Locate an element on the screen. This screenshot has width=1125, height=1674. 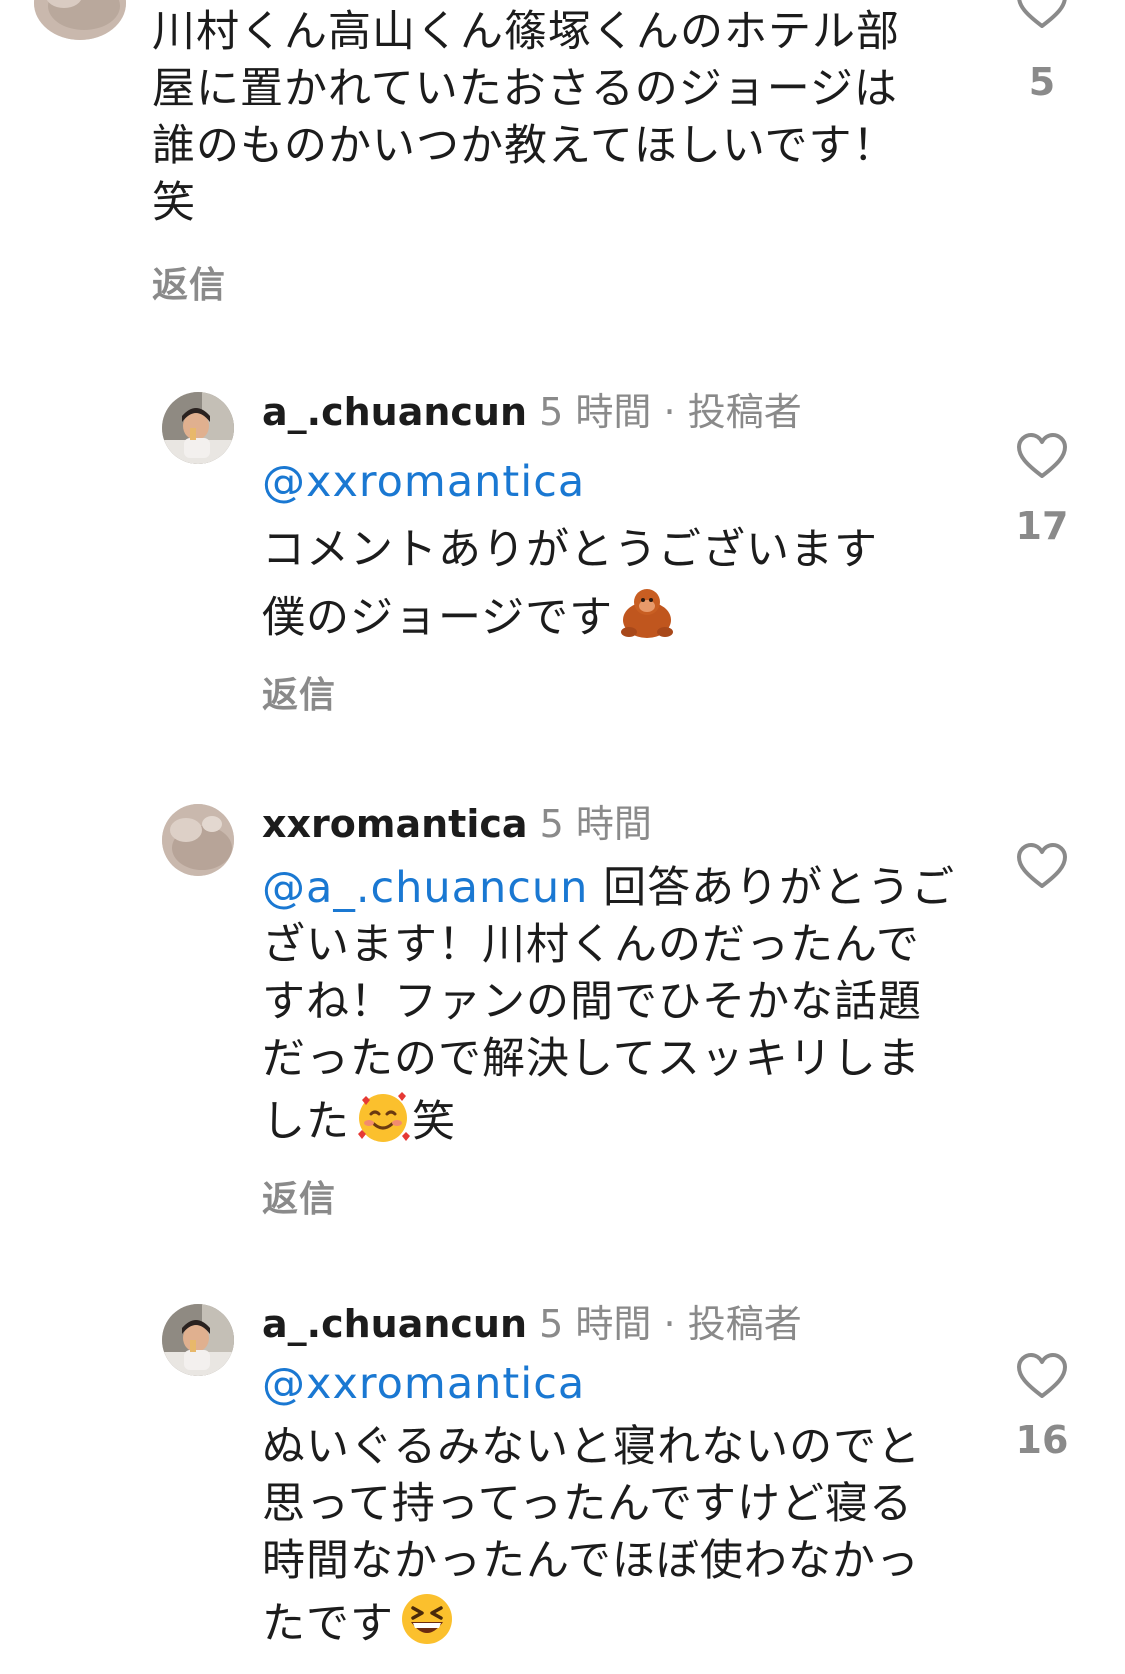
comment-line-text: 僕のジョージです is located at coordinates (438, 618).